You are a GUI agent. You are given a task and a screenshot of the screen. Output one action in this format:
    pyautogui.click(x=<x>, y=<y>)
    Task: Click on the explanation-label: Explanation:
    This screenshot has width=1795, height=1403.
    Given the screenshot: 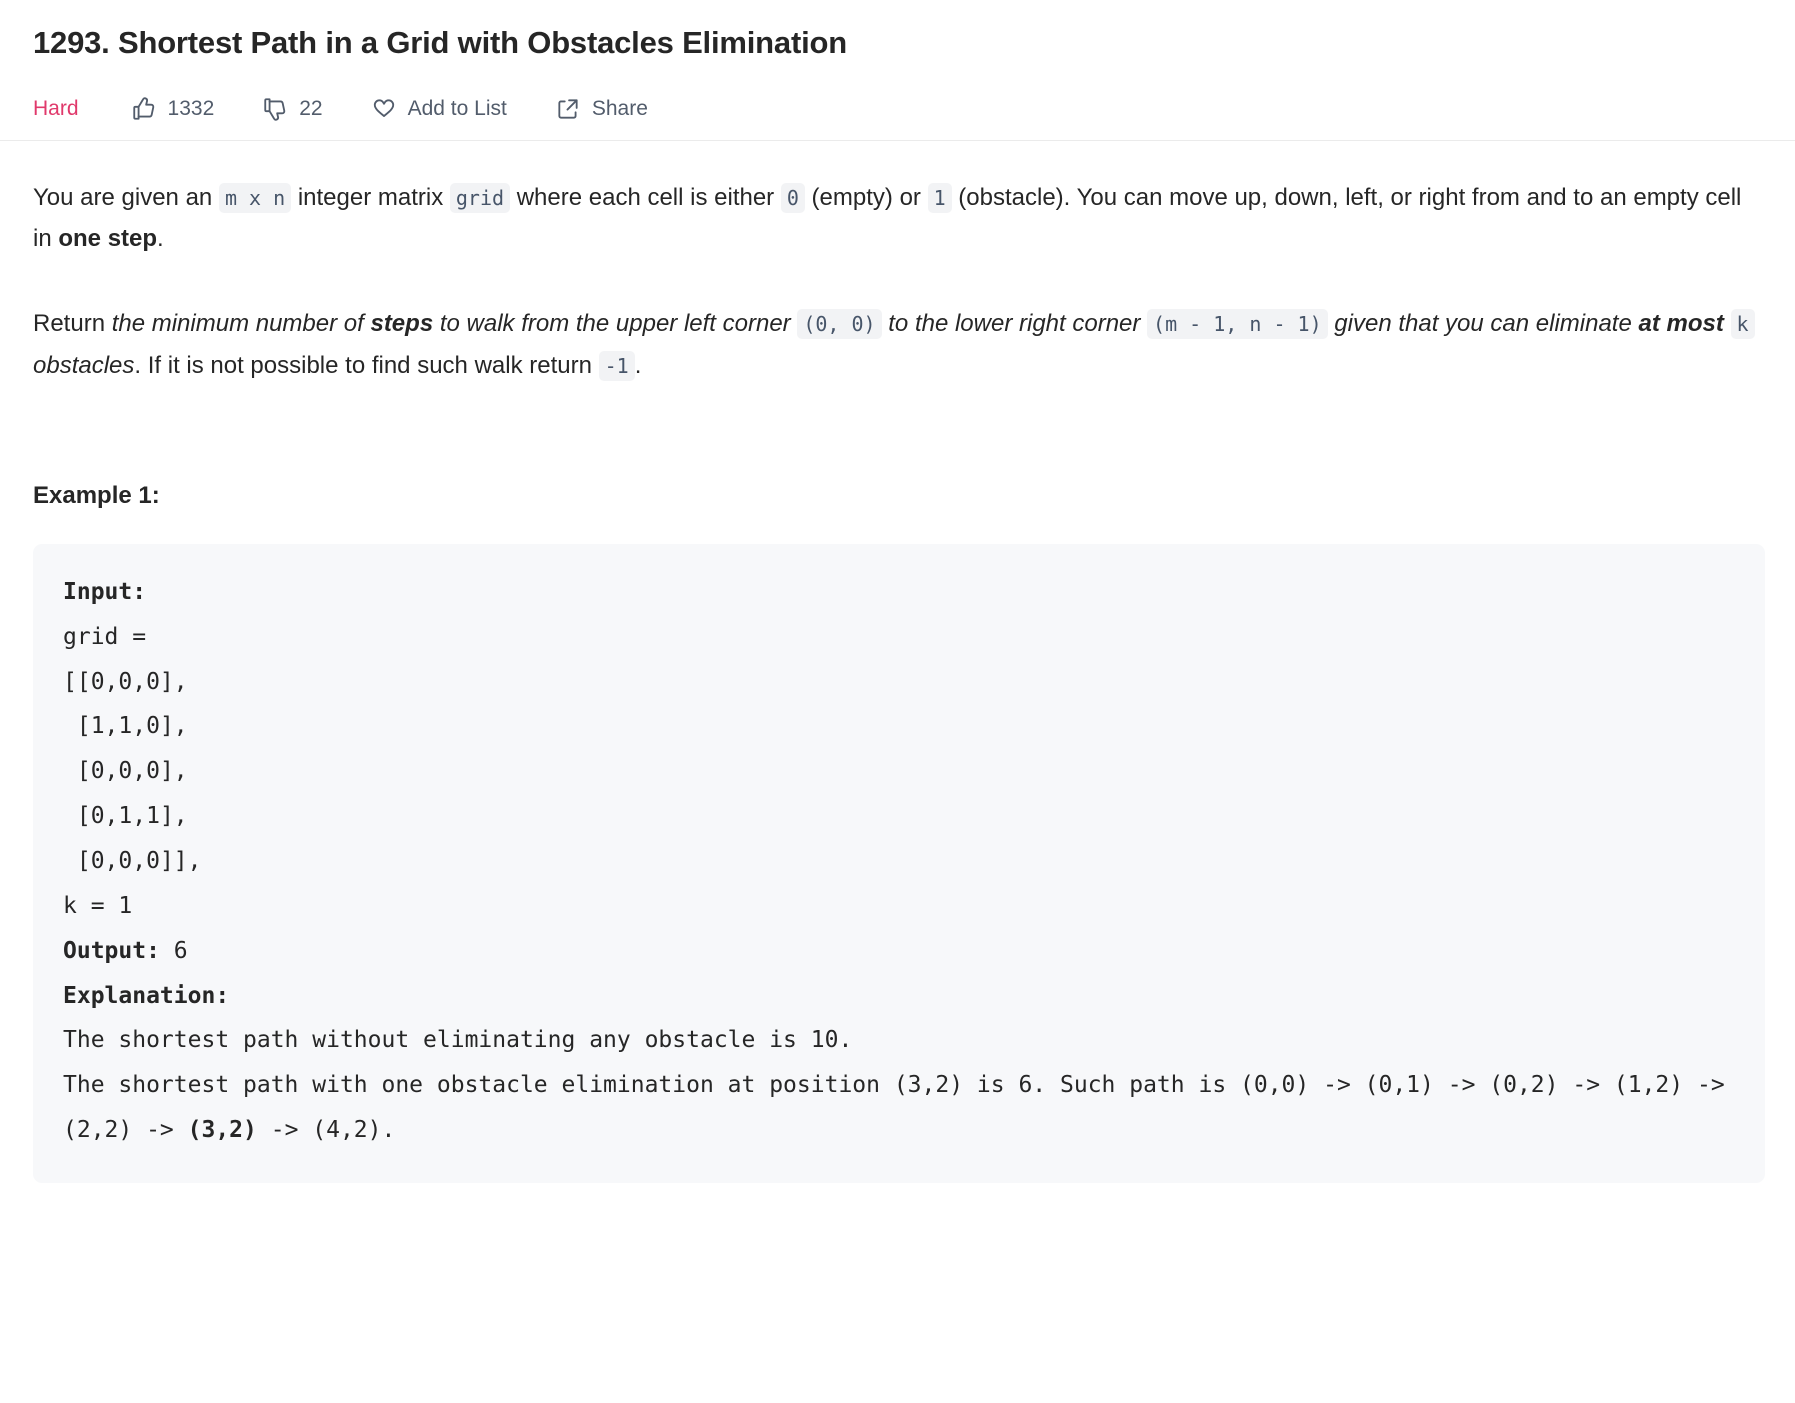 What is the action you would take?
    pyautogui.click(x=146, y=995)
    